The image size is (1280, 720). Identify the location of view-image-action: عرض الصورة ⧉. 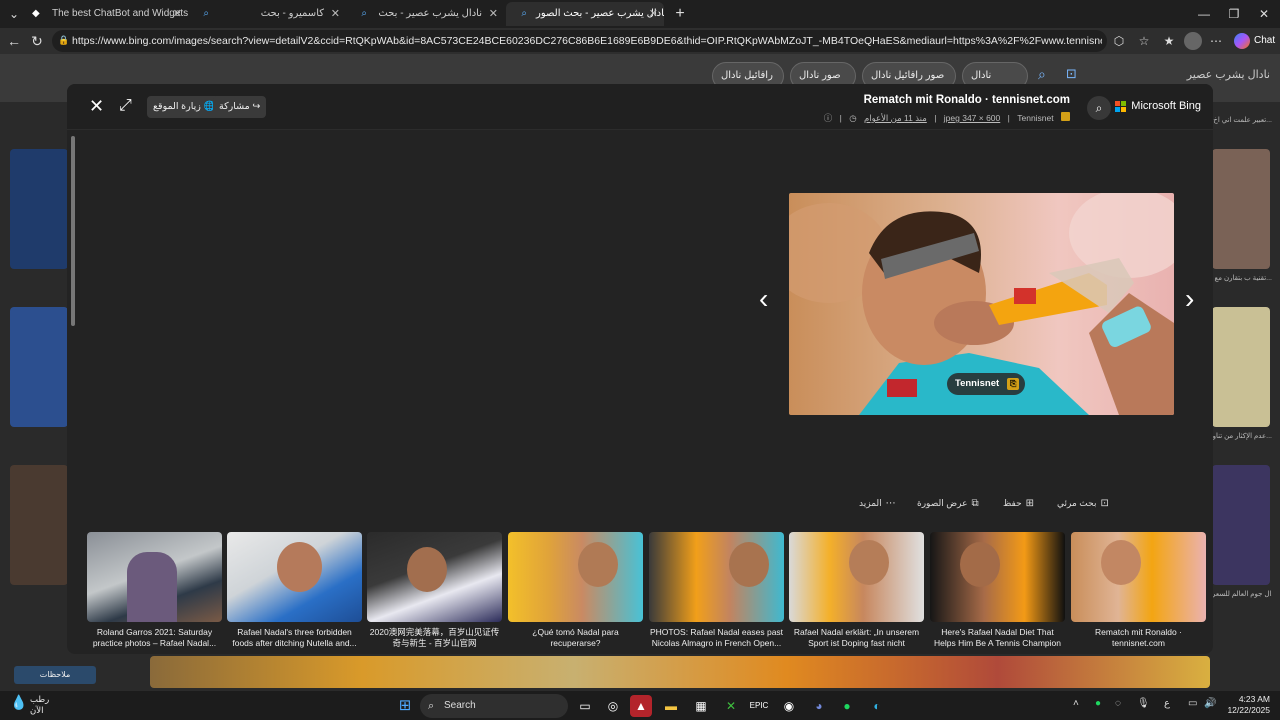
(948, 503).